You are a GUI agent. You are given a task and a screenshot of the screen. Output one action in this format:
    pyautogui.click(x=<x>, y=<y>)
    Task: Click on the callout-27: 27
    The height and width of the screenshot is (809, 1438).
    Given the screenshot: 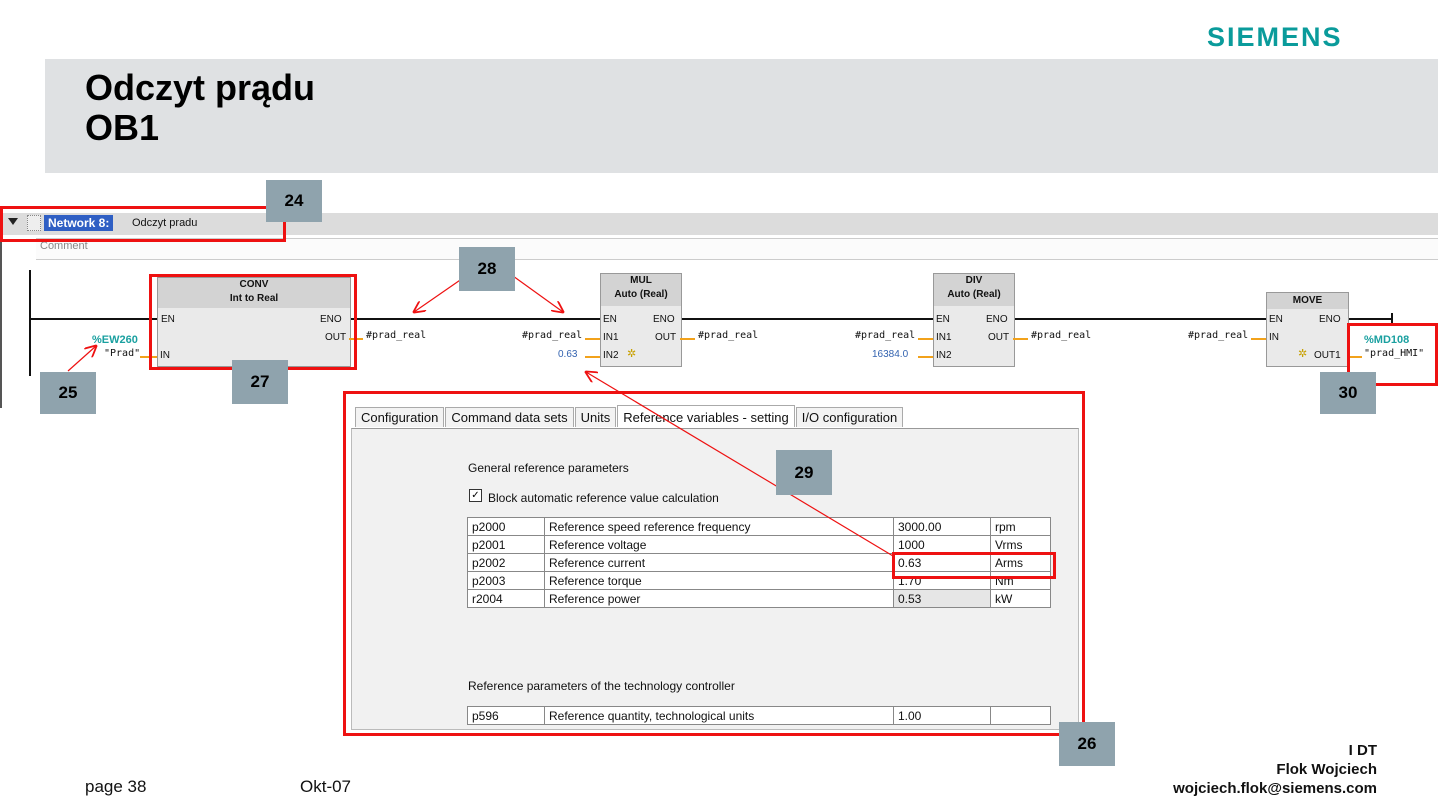 What is the action you would take?
    pyautogui.click(x=260, y=382)
    